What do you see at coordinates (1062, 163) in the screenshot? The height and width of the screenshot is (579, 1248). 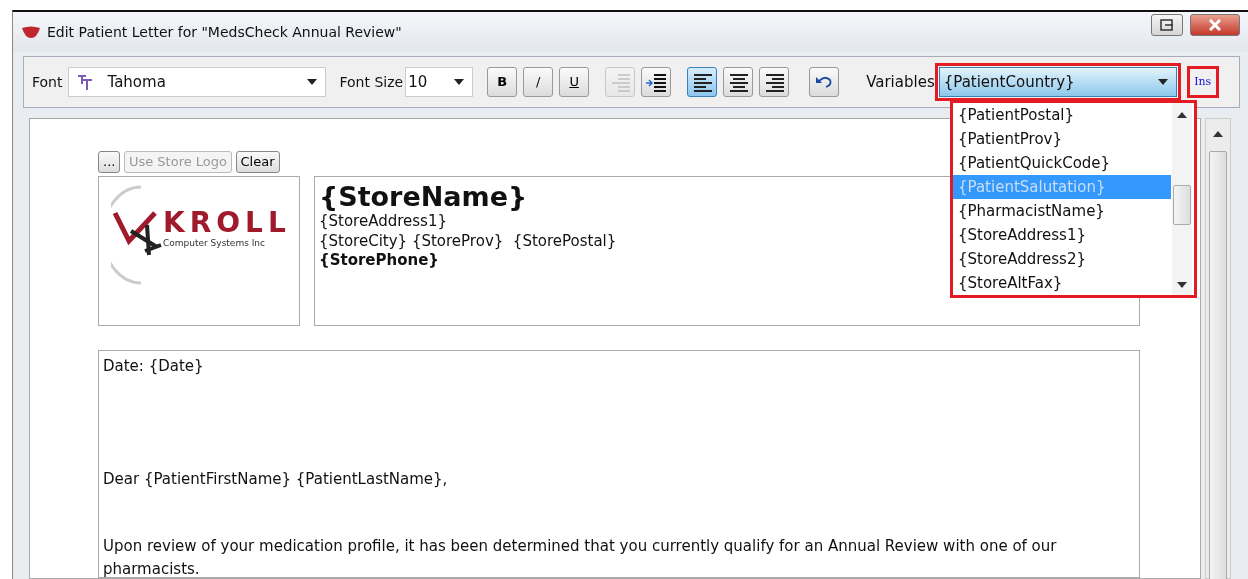 I see `list-item: {PatientQuickCode}` at bounding box center [1062, 163].